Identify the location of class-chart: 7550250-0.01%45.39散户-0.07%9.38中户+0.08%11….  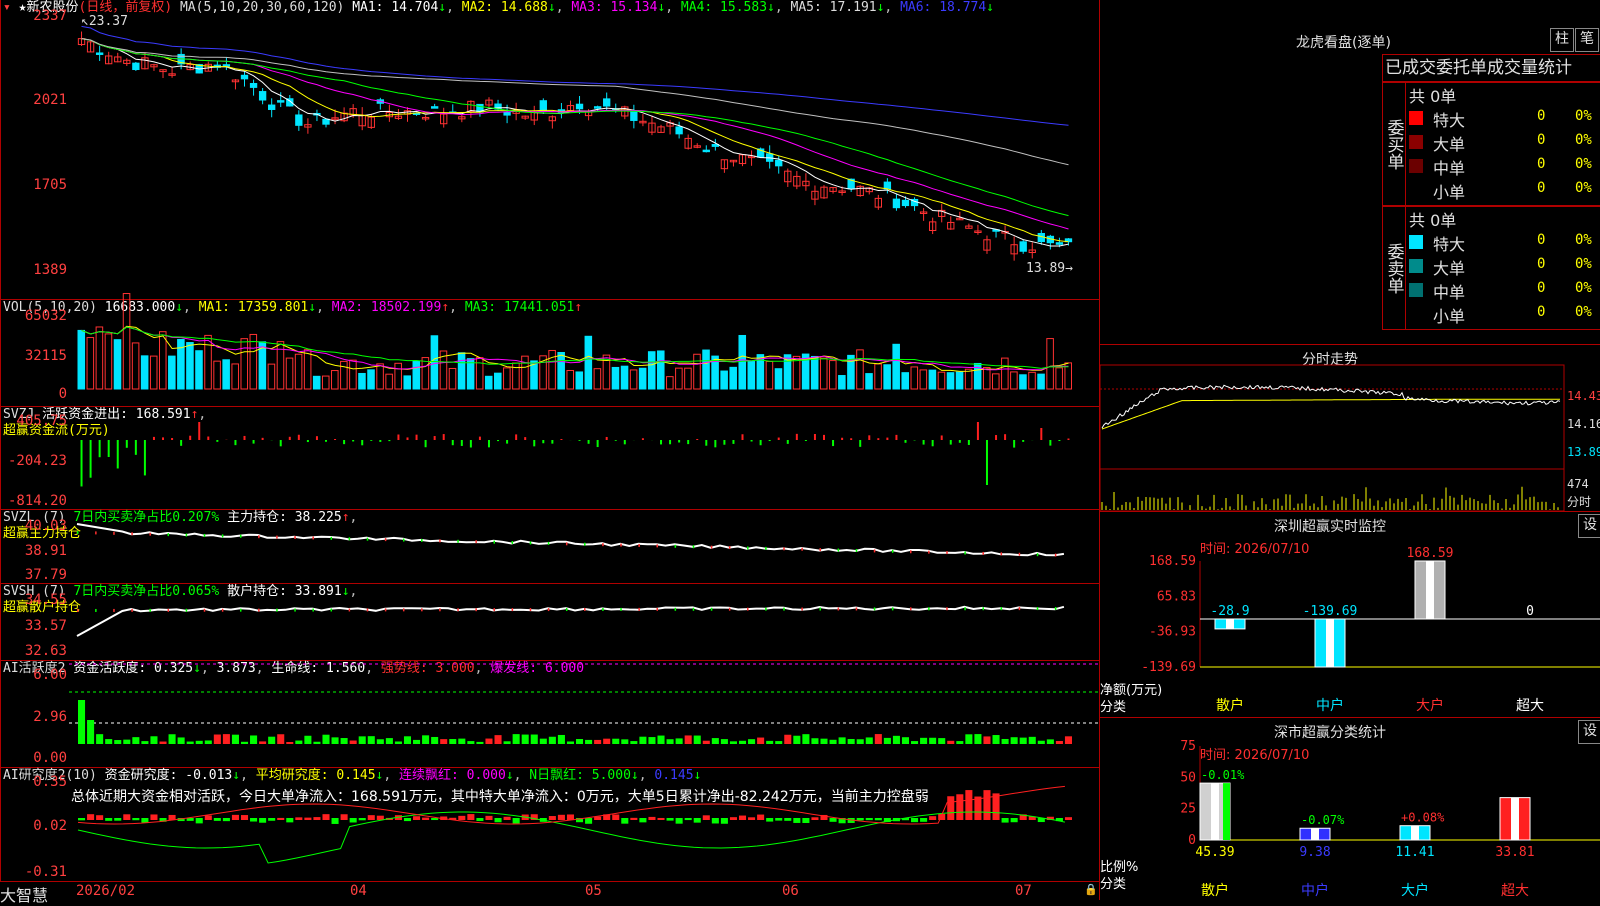
(1350, 809).